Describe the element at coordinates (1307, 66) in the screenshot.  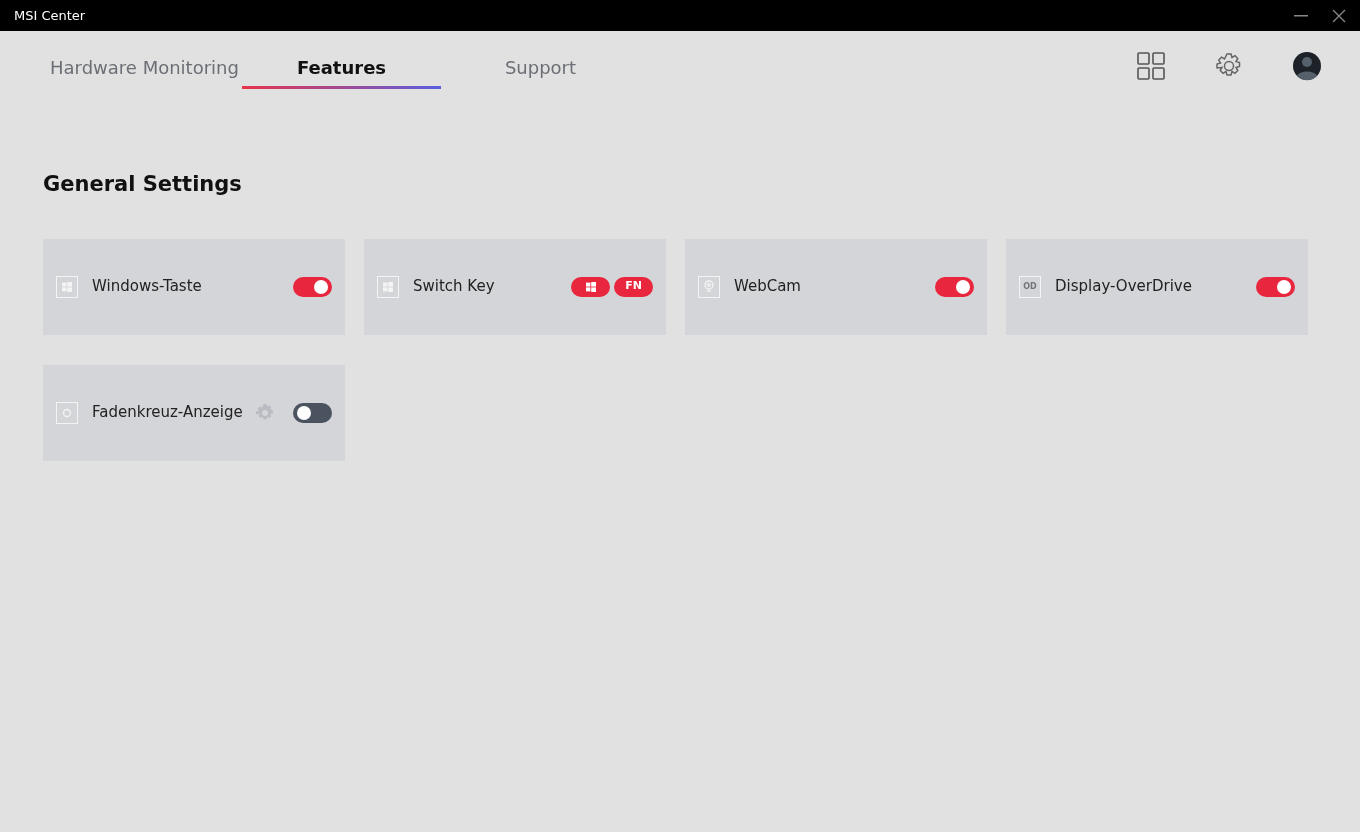
I see `avatar-icon` at that location.